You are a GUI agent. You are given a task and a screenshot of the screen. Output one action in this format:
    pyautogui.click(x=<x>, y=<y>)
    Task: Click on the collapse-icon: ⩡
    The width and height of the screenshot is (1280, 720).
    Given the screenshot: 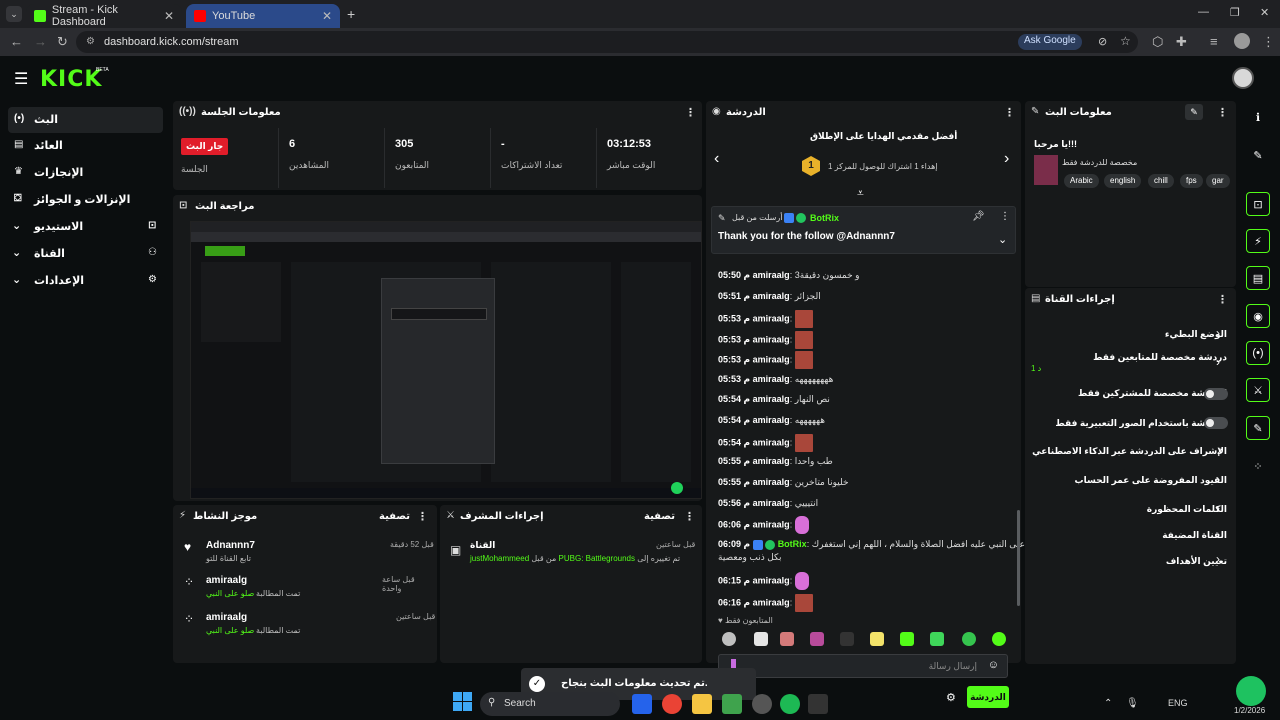 What is the action you would take?
    pyautogui.click(x=860, y=193)
    